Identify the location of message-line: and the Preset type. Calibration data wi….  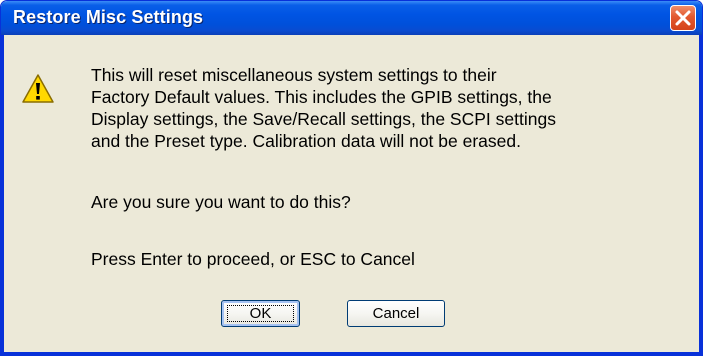
(306, 141).